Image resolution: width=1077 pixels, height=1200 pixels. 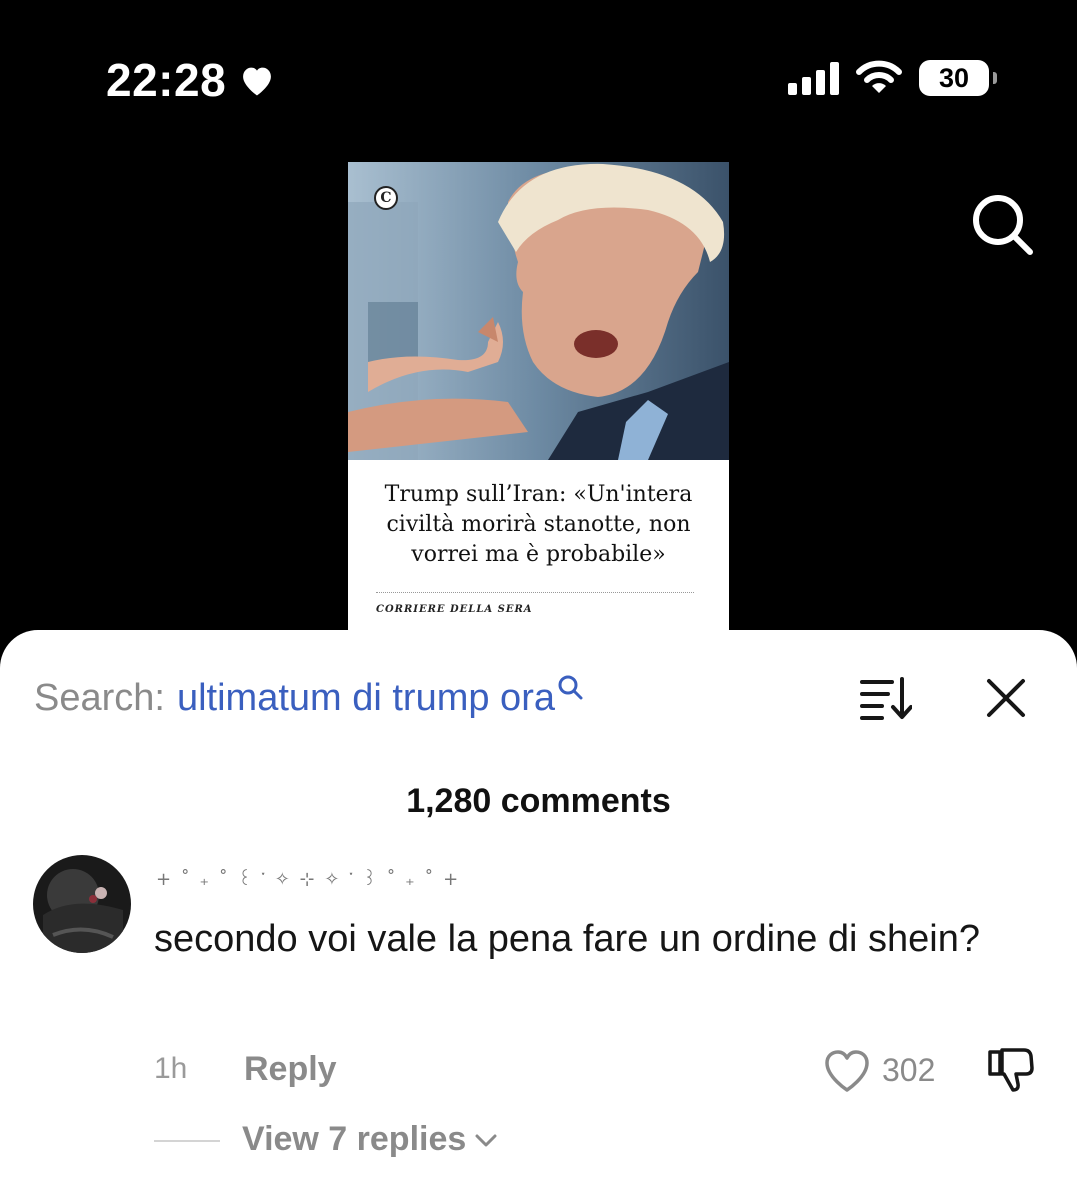 I want to click on status-time: 22:28, so click(x=166, y=80).